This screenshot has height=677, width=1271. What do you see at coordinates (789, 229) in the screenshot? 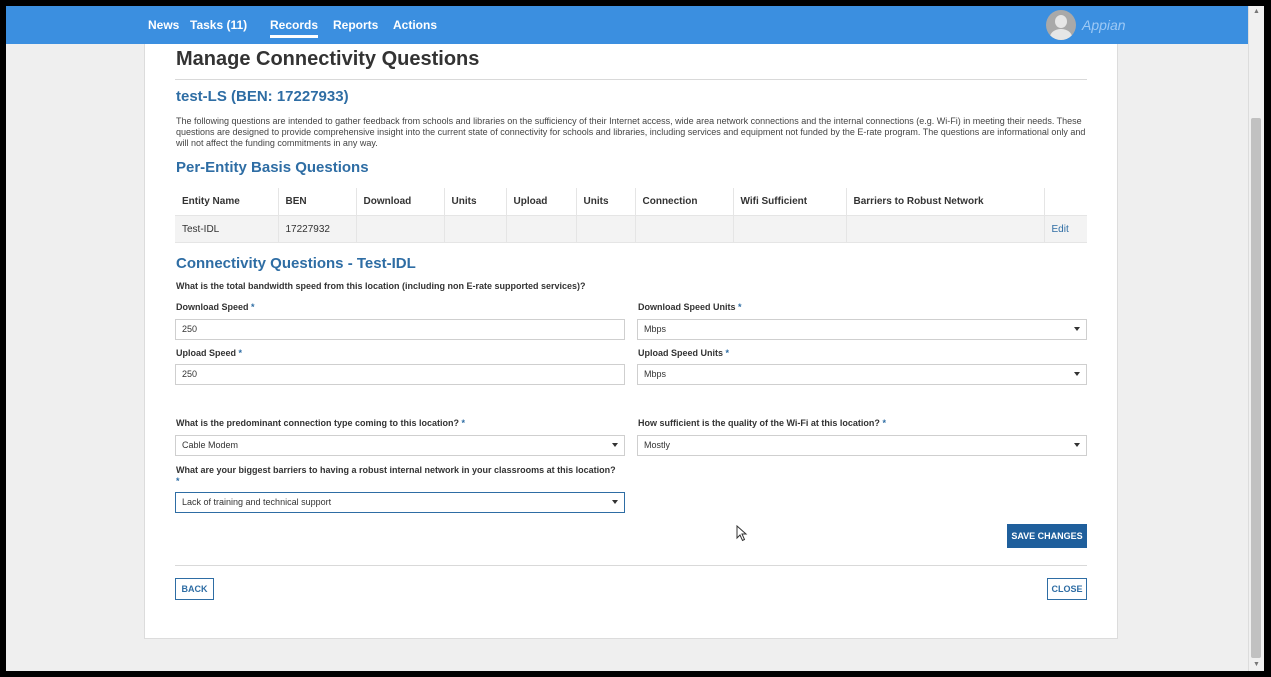
I see `cell-wifi` at bounding box center [789, 229].